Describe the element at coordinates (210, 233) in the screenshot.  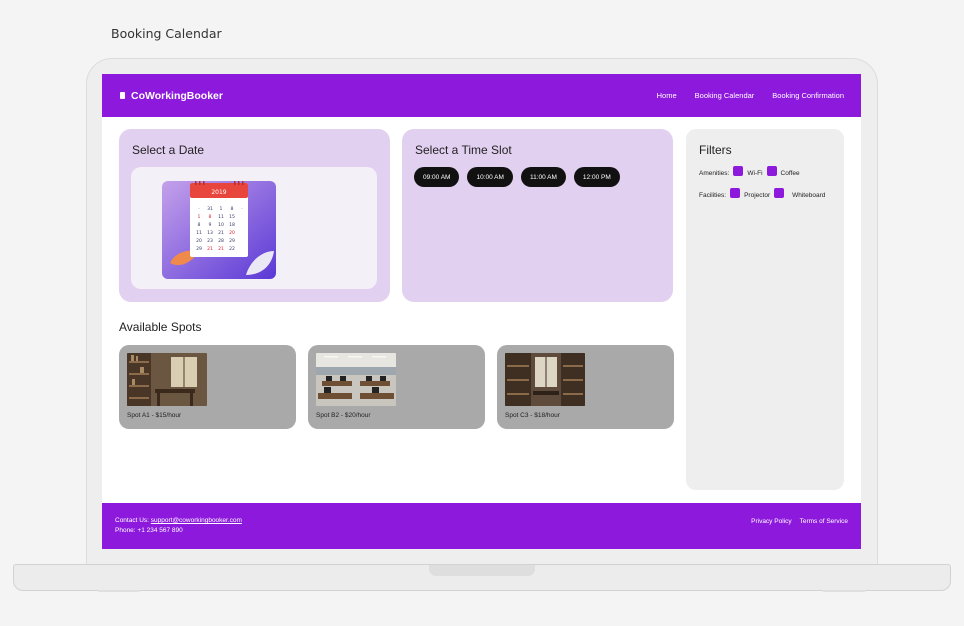
I see `svg-text: 13` at that location.